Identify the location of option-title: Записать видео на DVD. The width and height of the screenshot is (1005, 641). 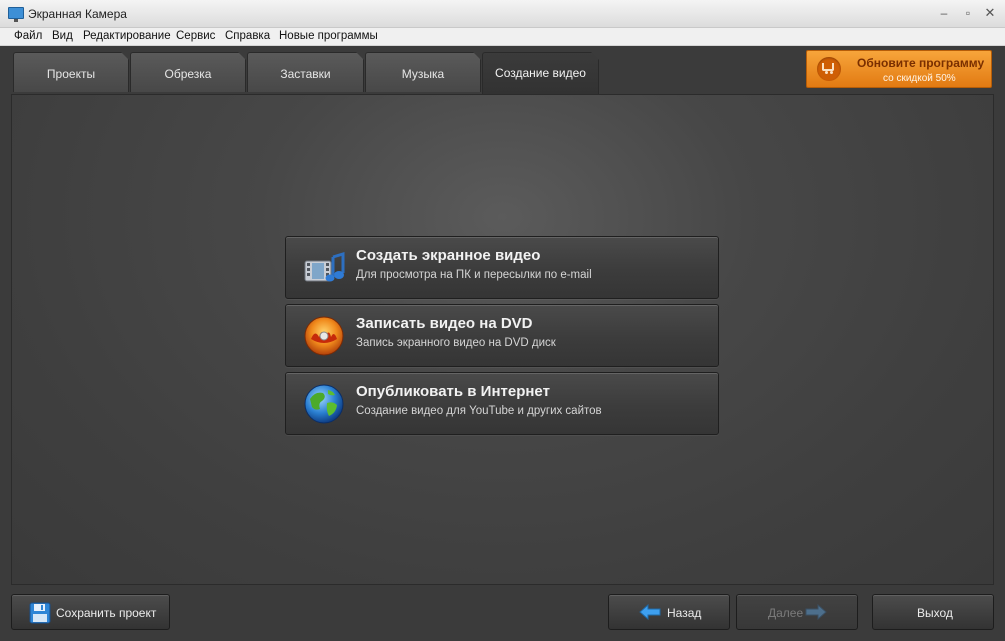
(444, 323).